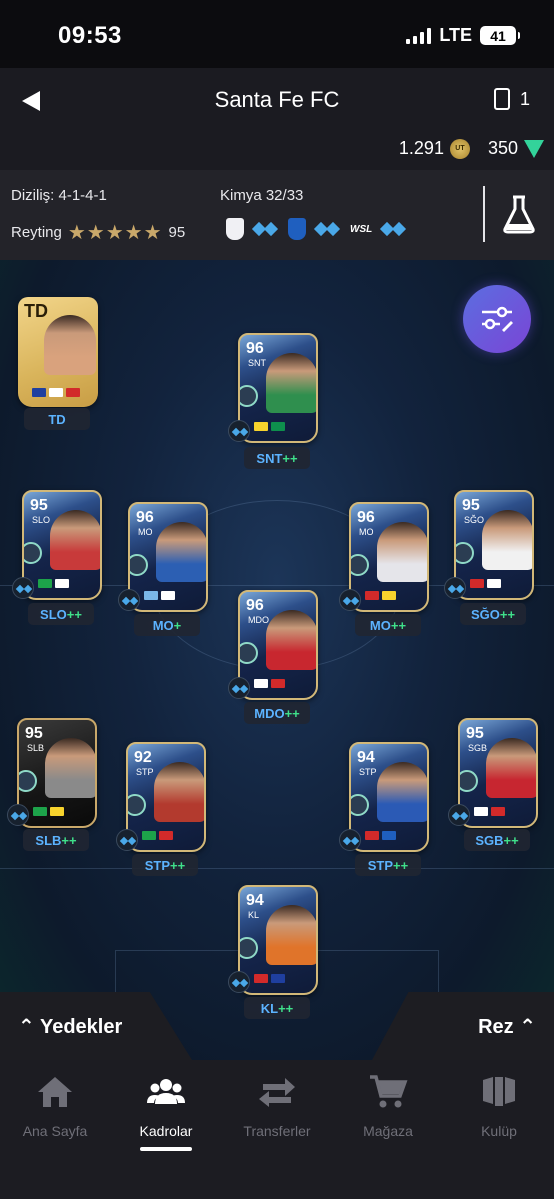 The image size is (554, 1199). What do you see at coordinates (388, 865) in the screenshot?
I see `position-label-stp2: STP ++` at bounding box center [388, 865].